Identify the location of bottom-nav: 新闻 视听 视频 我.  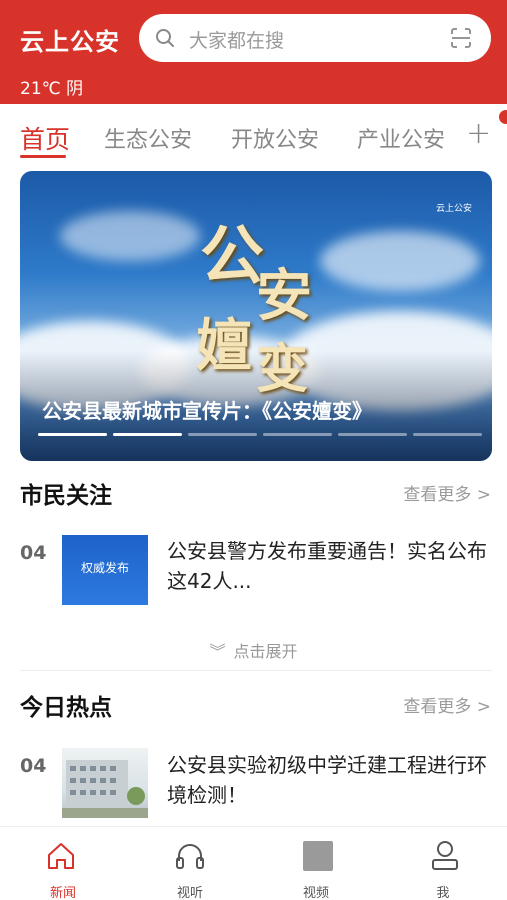
(253, 863).